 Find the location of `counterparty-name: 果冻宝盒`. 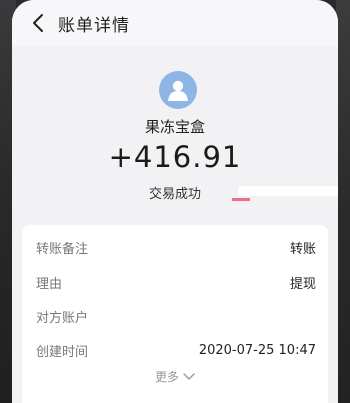

counterparty-name: 果冻宝盒 is located at coordinates (174, 127).